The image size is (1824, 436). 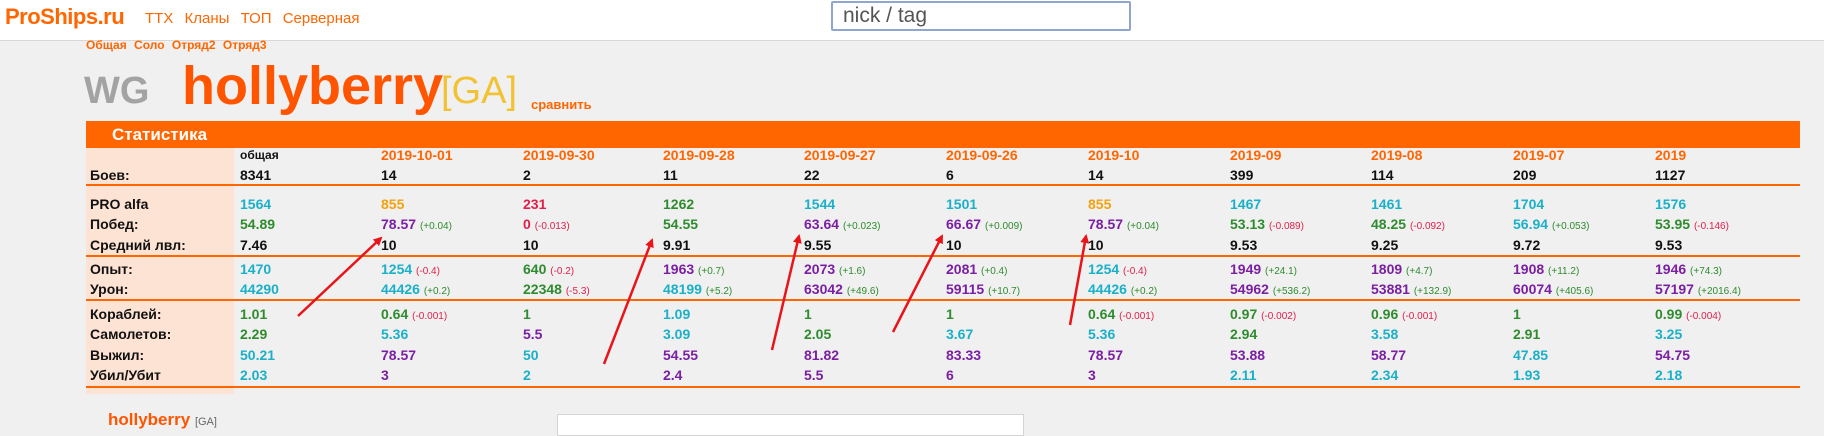 I want to click on stat-cell: 3.67, so click(x=959, y=334).